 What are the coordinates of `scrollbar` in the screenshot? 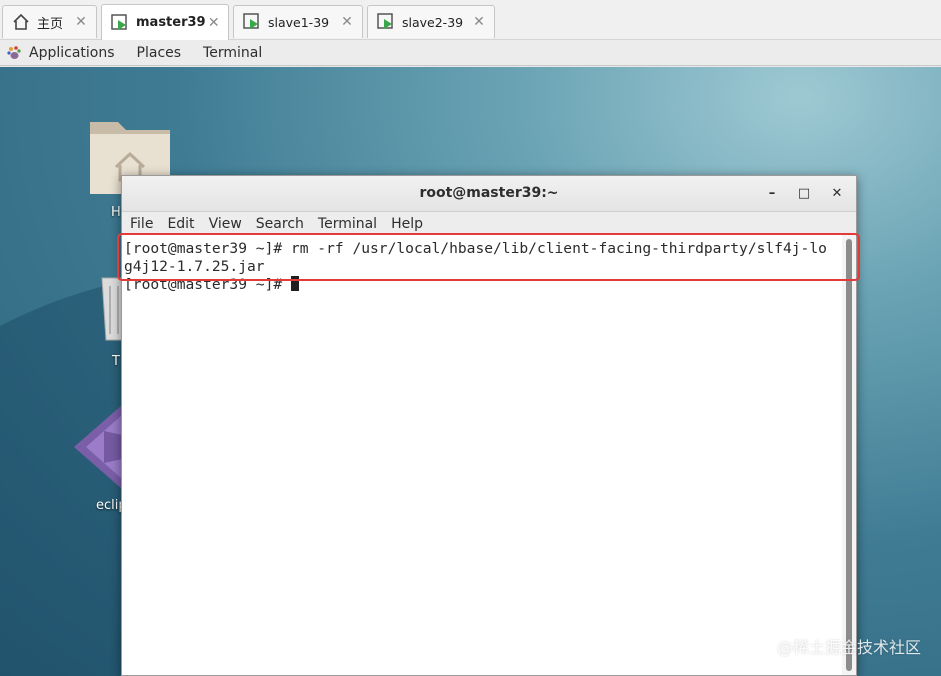 It's located at (849, 455).